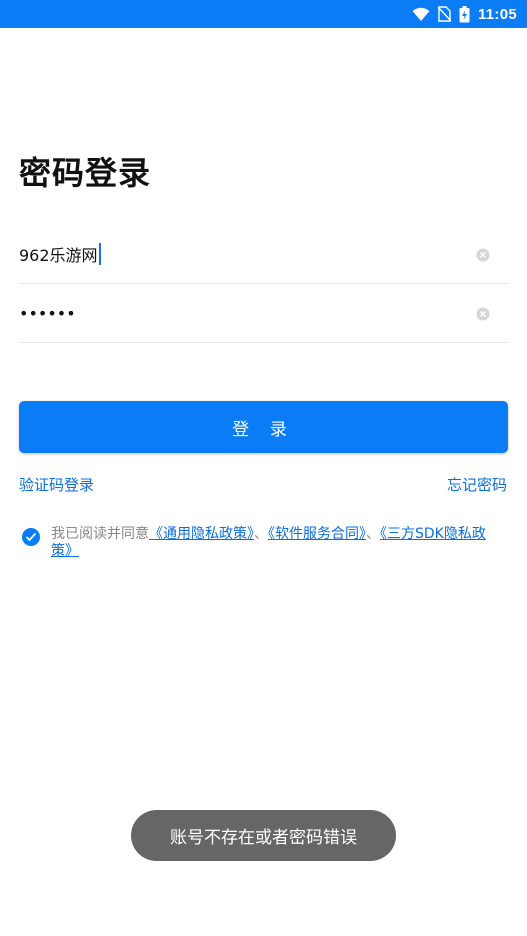 The width and height of the screenshot is (527, 936). Describe the element at coordinates (317, 534) in the screenshot. I see `software-service-contract-link: 《软件服务合同》` at that location.